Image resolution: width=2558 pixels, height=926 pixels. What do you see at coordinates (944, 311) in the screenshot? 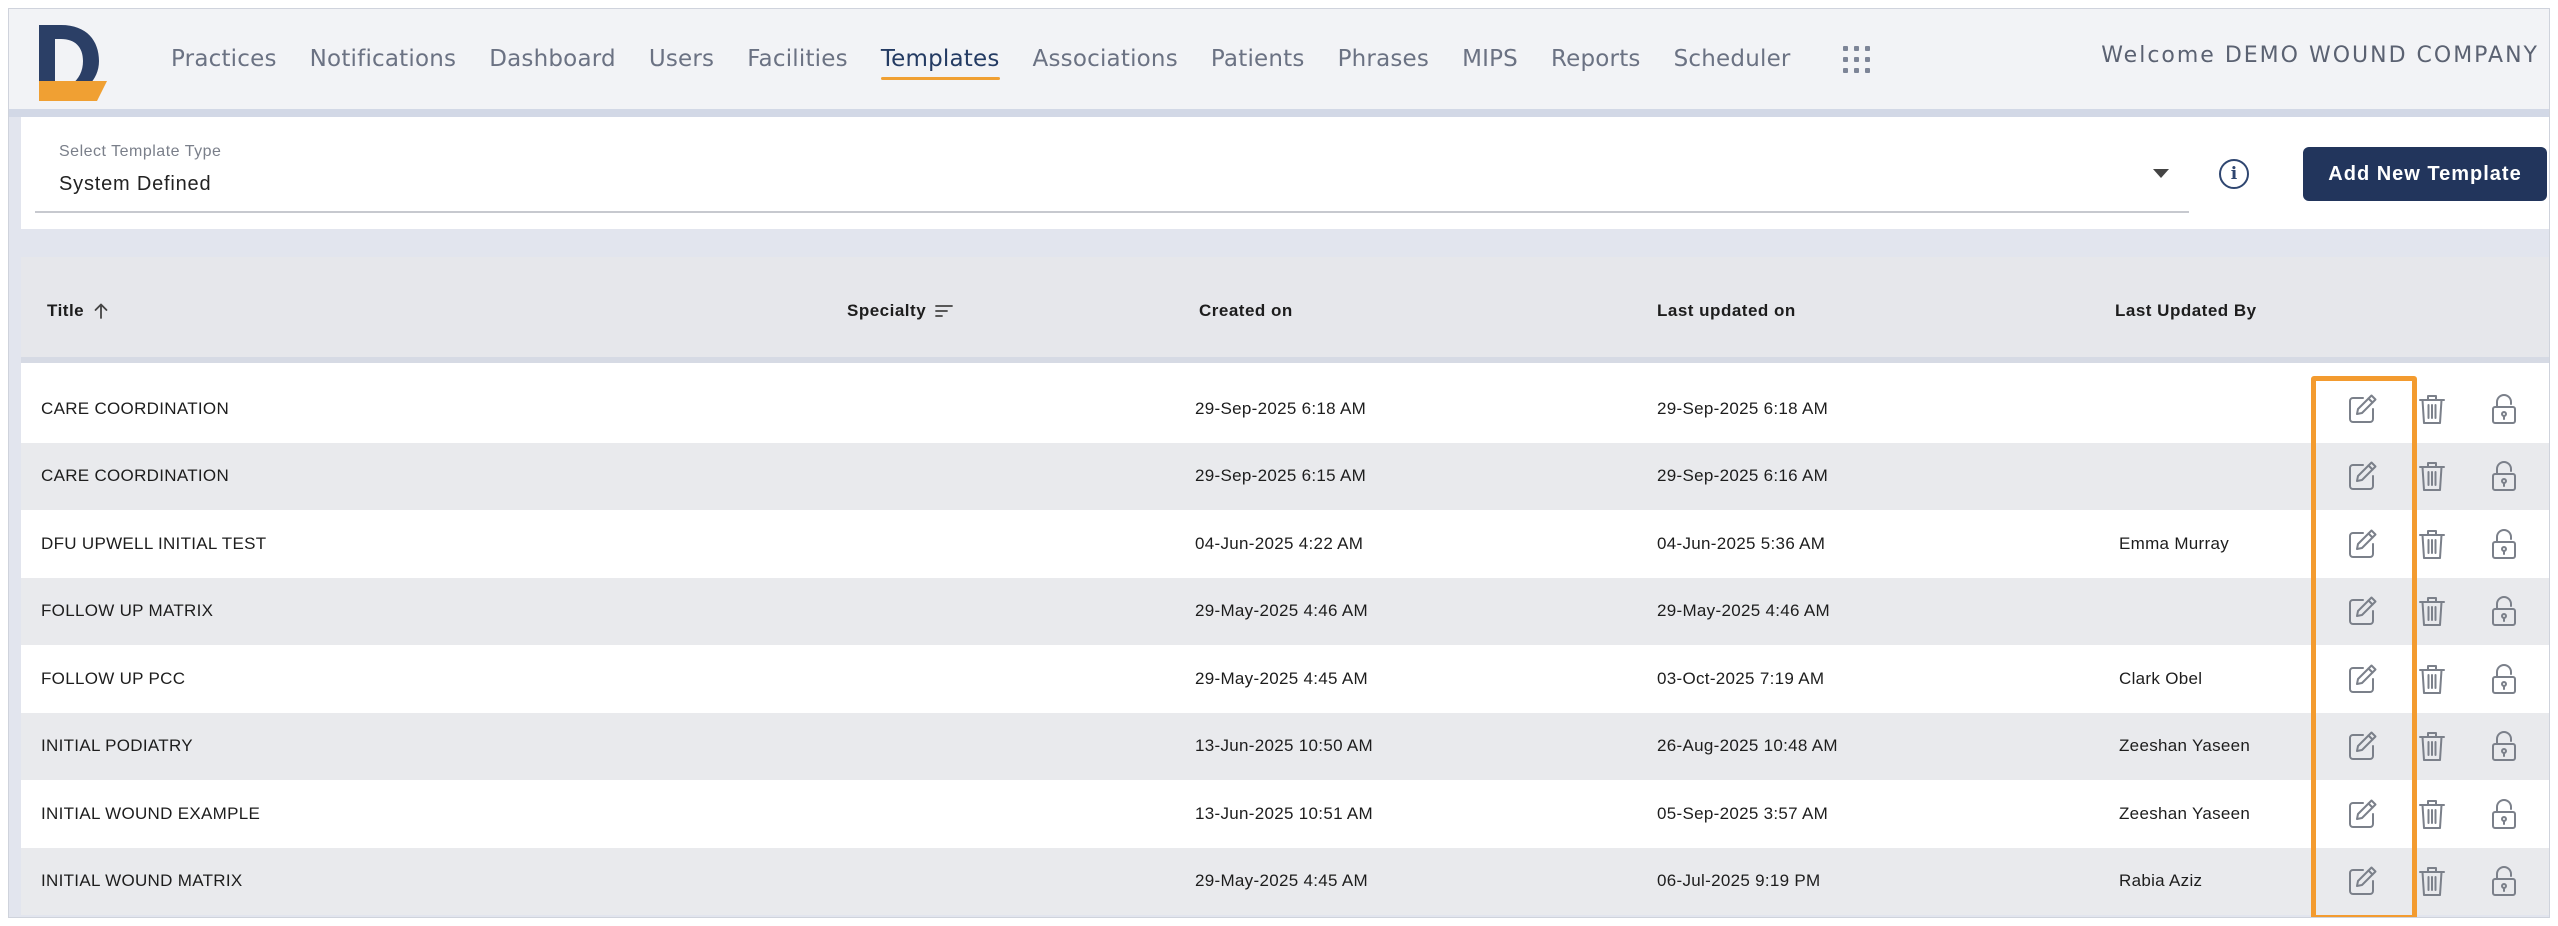
I see `sort-lines-icon` at bounding box center [944, 311].